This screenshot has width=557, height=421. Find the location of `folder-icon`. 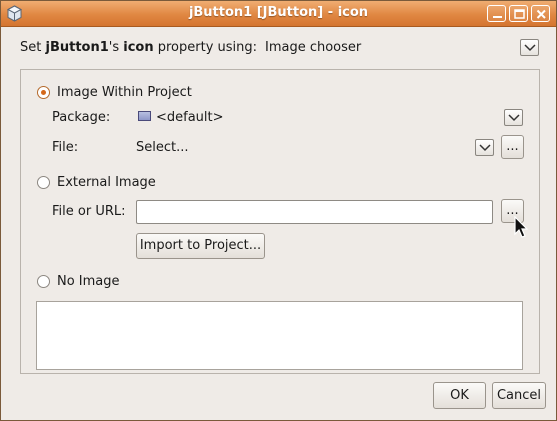

folder-icon is located at coordinates (144, 116).